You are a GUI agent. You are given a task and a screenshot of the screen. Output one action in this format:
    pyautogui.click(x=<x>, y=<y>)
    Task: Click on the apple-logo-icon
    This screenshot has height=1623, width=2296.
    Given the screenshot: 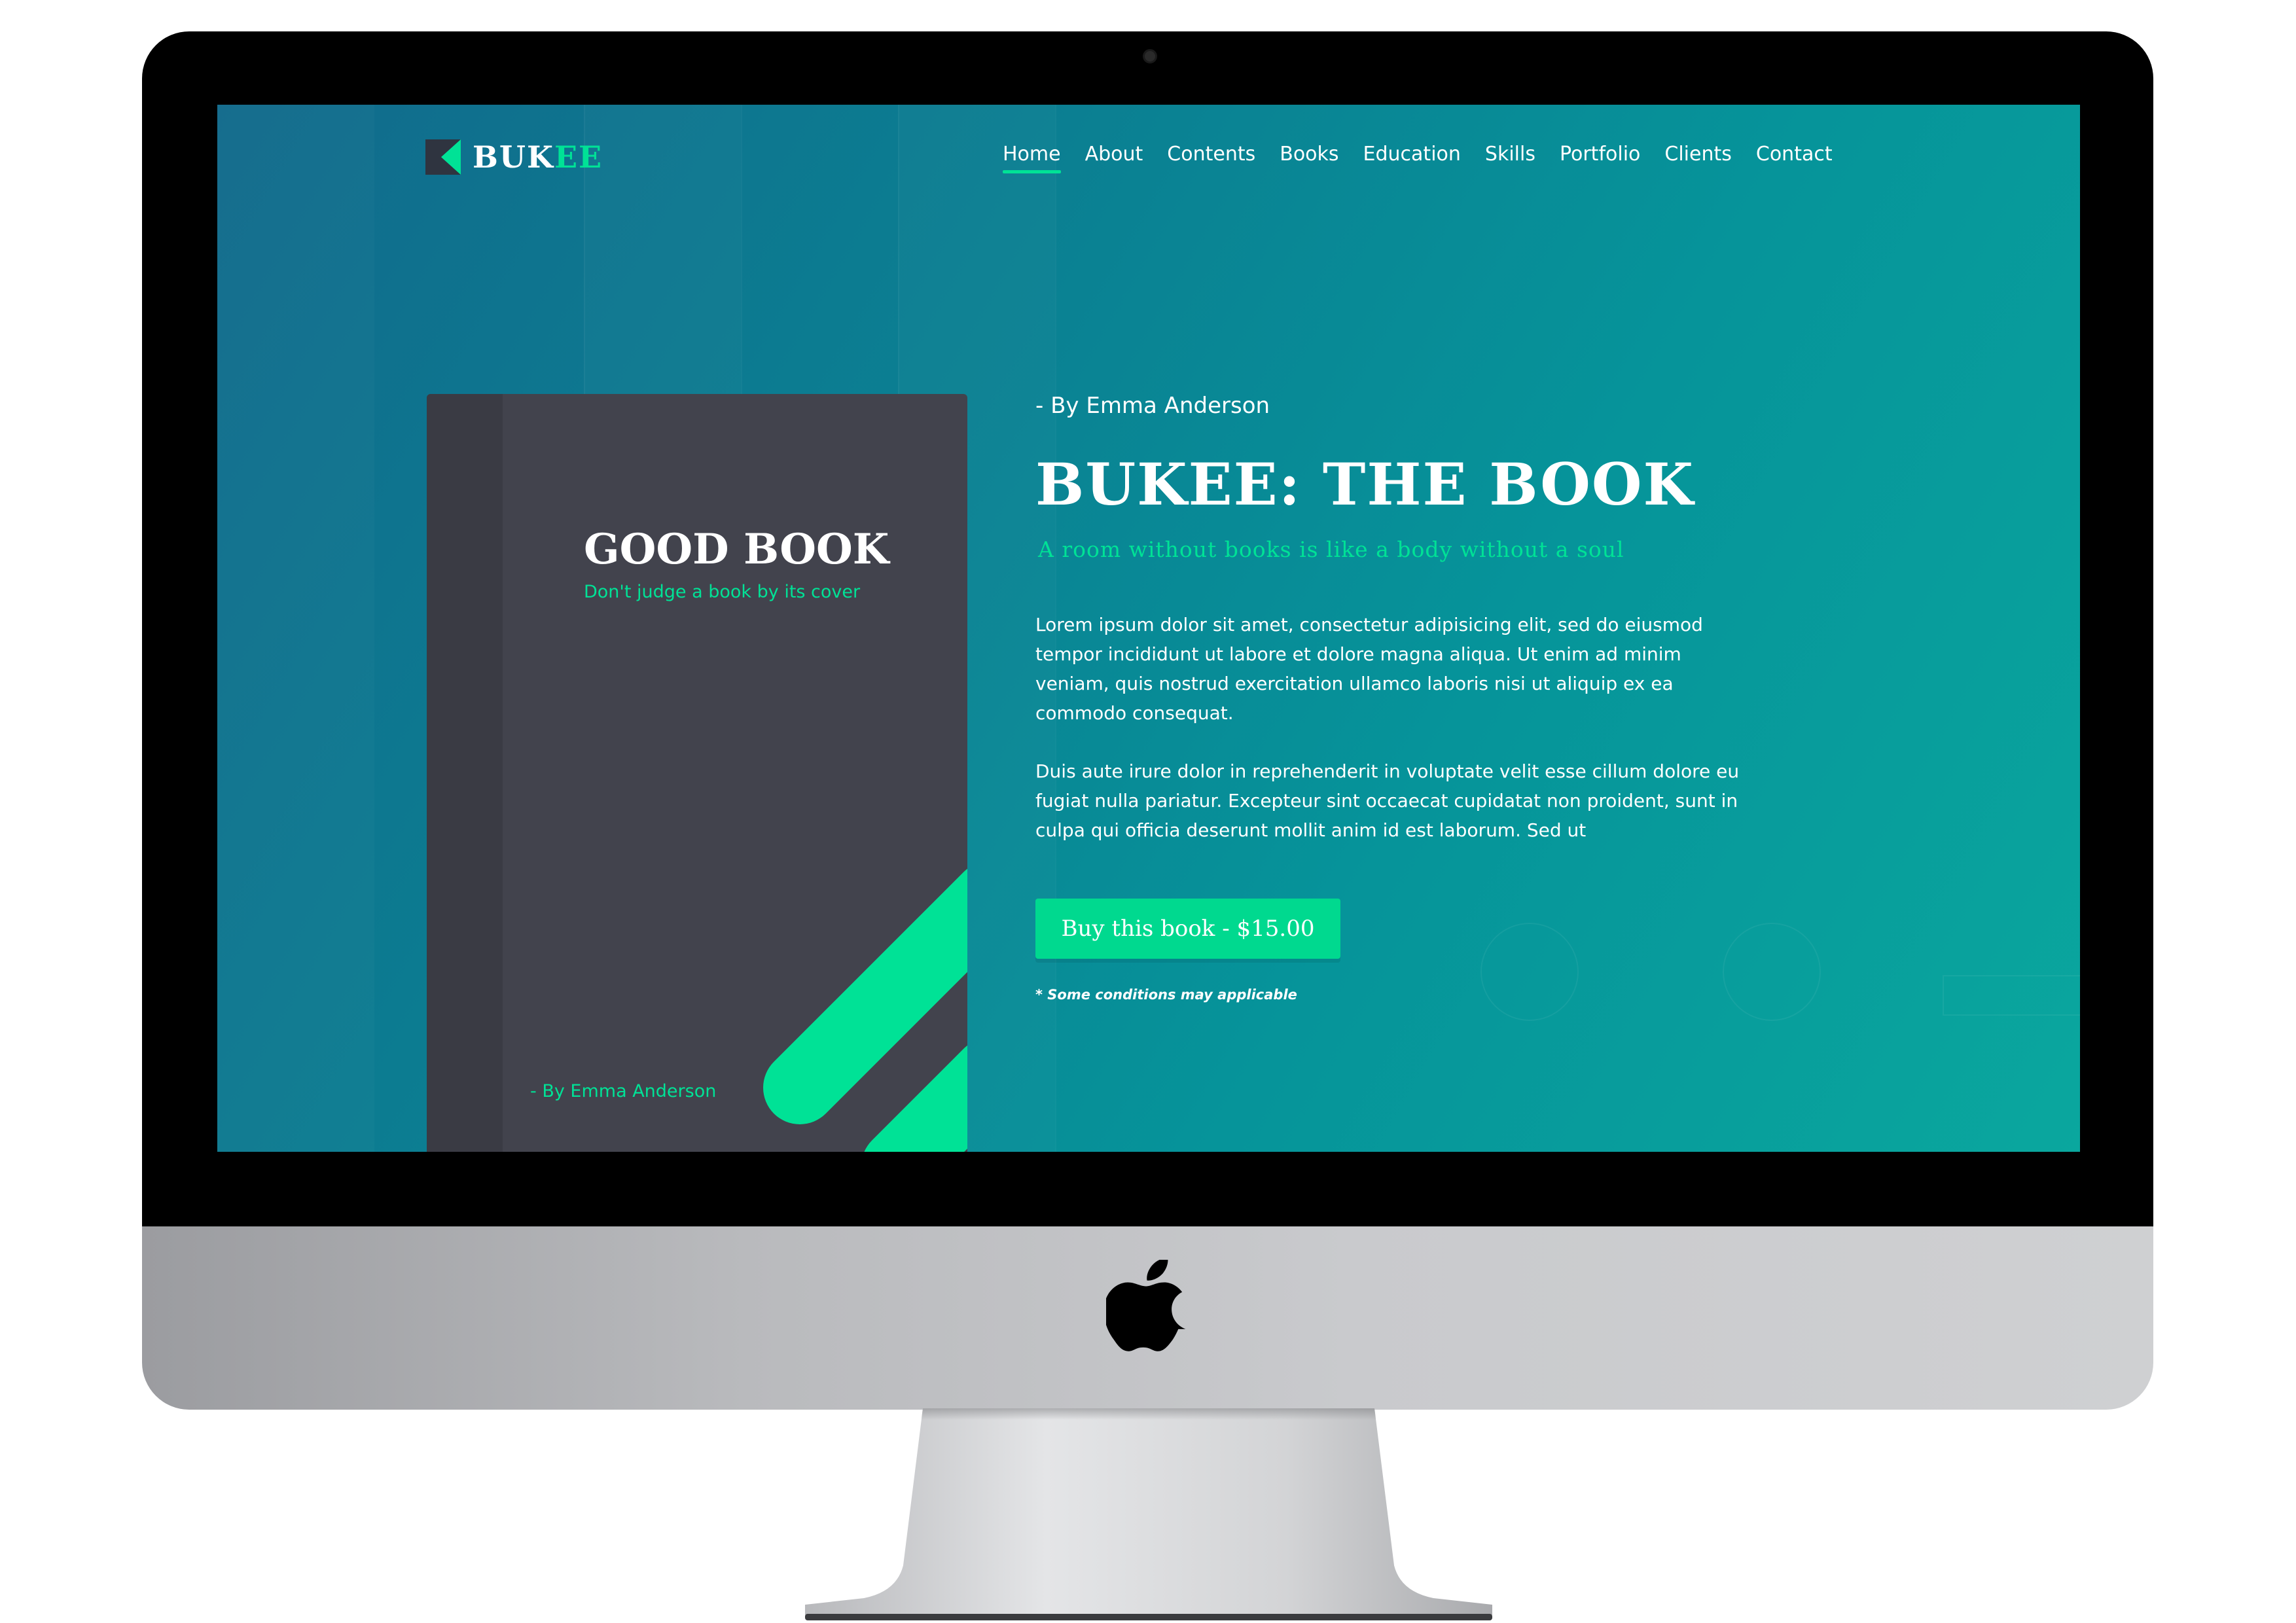 What is the action you would take?
    pyautogui.click(x=1146, y=1305)
    